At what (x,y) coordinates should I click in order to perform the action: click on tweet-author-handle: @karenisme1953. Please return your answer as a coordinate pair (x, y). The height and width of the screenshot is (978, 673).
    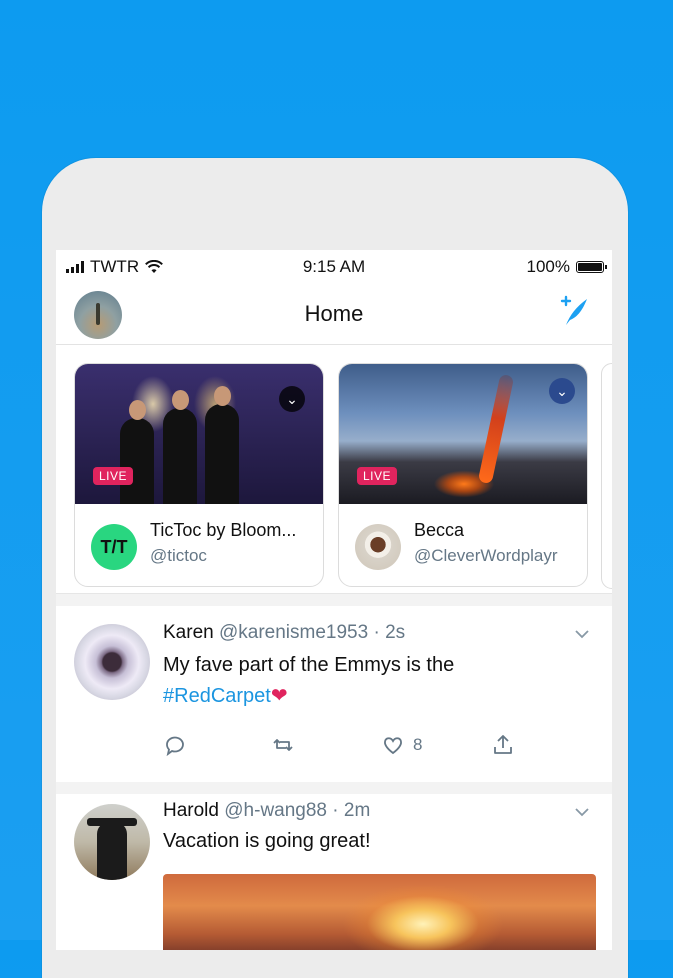
    Looking at the image, I should click on (293, 632).